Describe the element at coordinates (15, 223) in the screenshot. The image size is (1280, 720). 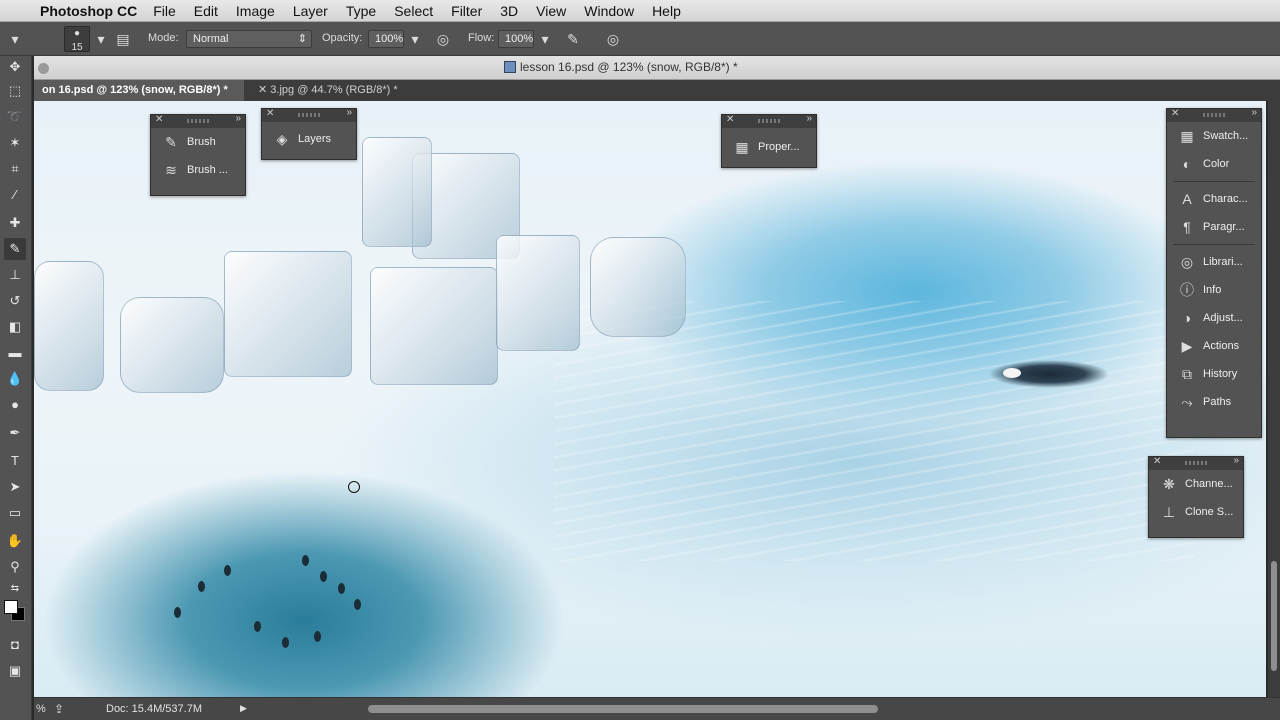
I see `healing-brush-tool-icon: ✚` at that location.